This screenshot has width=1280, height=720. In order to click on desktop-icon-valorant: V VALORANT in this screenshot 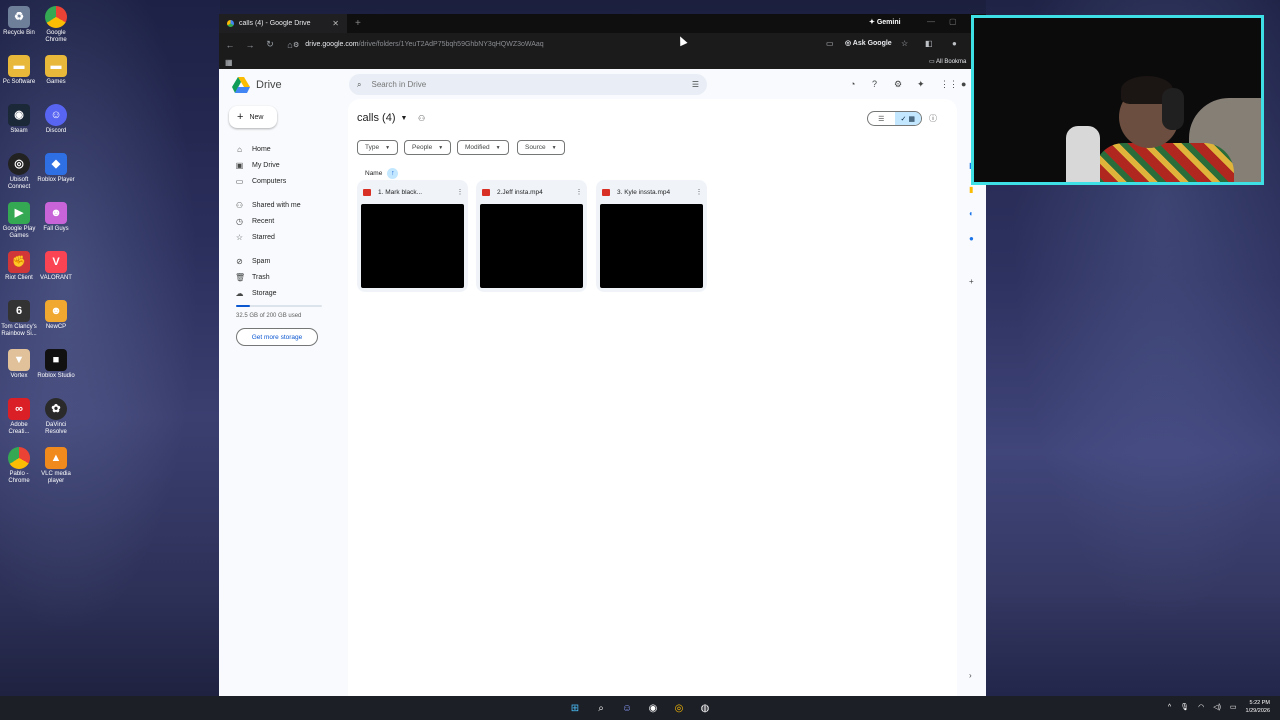, I will do `click(56, 266)`.